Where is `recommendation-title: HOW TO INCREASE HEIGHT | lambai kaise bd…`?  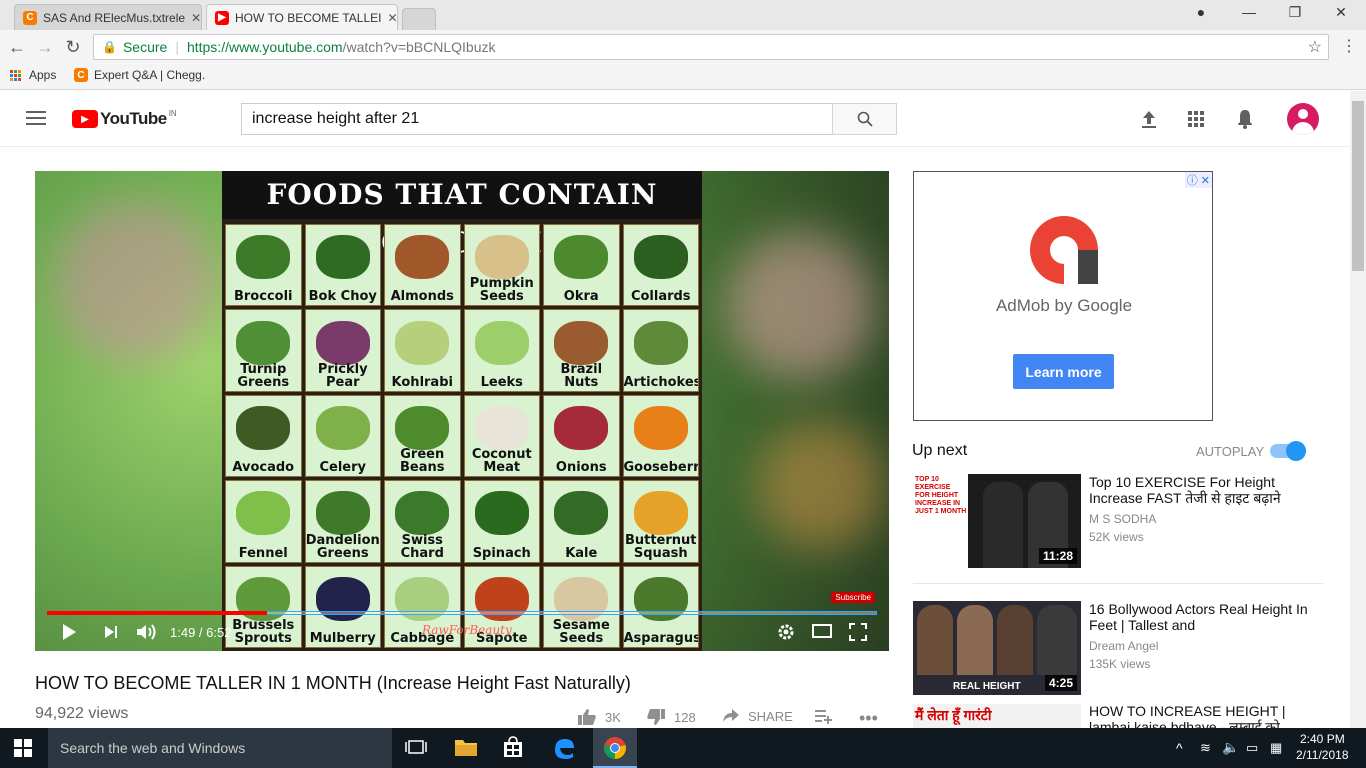
recommendation-title: HOW TO INCREASE HEIGHT | lambai kaise bd… is located at coordinates (1200, 716).